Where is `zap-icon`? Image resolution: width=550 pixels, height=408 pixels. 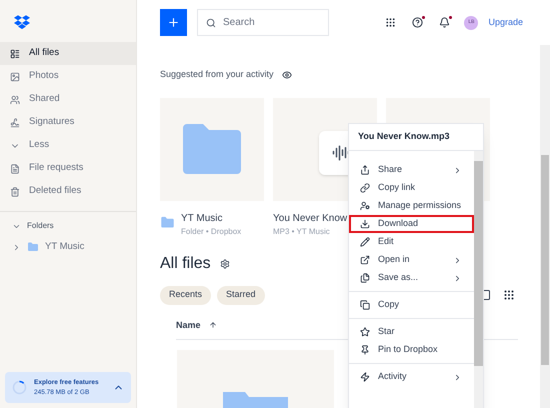 zap-icon is located at coordinates (365, 377).